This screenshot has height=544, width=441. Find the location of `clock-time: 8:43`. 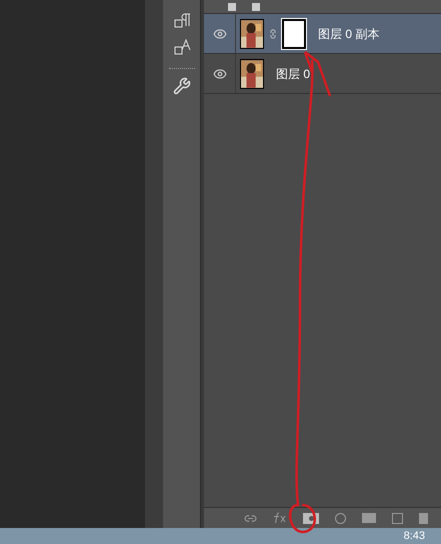

clock-time: 8:43 is located at coordinates (414, 536).